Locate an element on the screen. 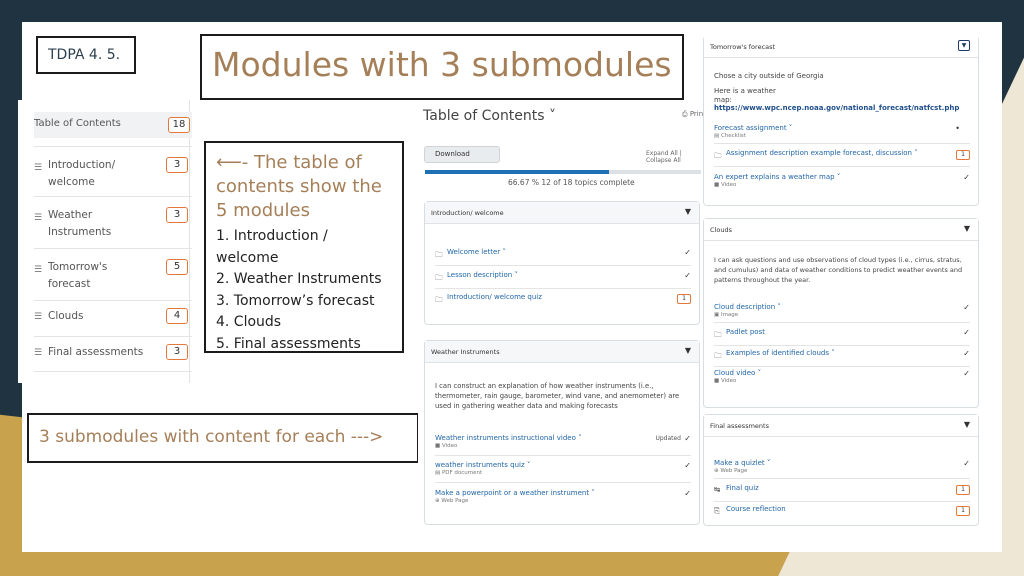  module-header: Final assessments ▼ is located at coordinates (841, 426).